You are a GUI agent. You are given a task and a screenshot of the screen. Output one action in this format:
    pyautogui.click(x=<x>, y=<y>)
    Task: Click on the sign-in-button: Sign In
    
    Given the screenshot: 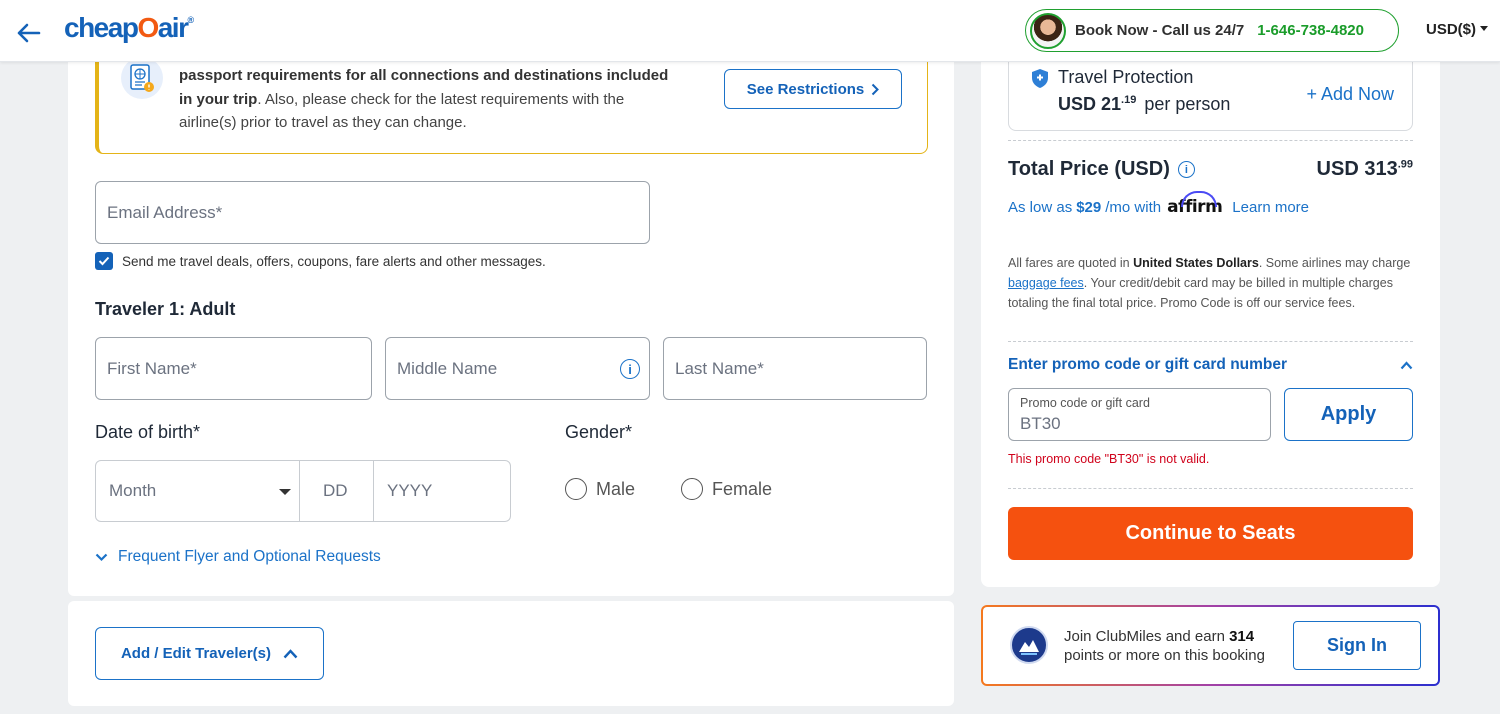 What is the action you would take?
    pyautogui.click(x=1357, y=645)
    